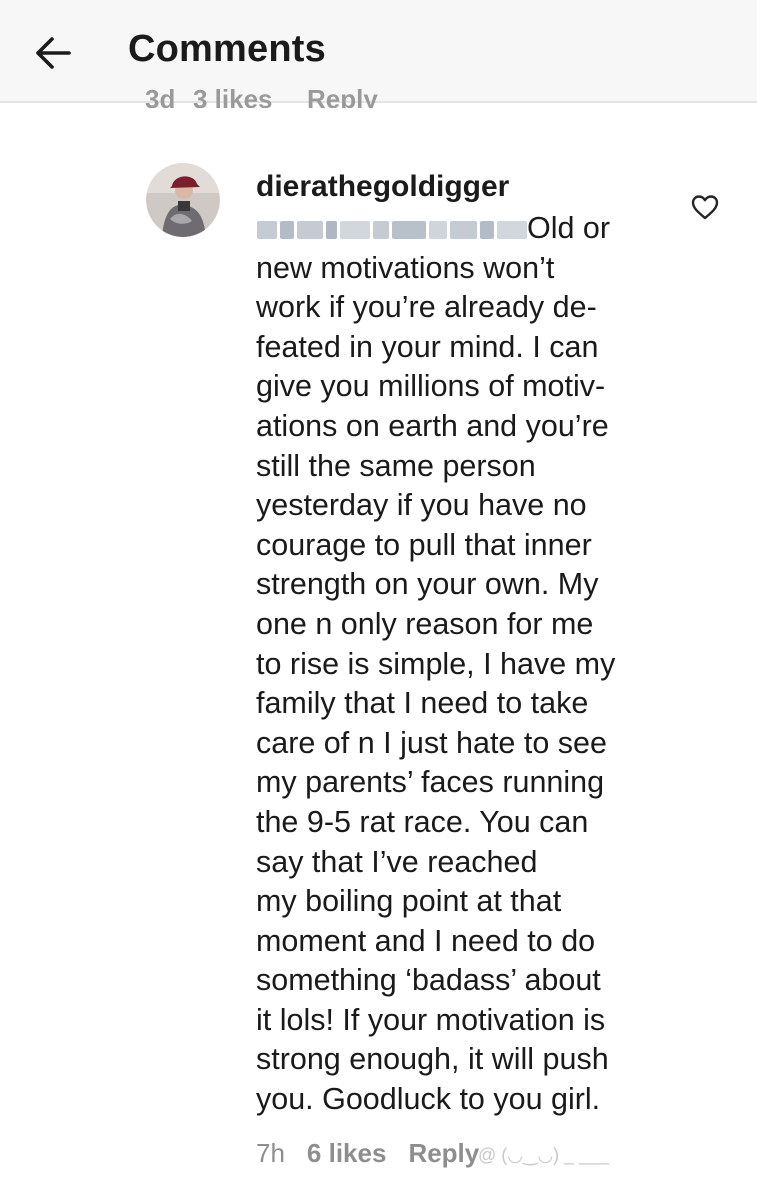 The width and height of the screenshot is (757, 1200). Describe the element at coordinates (233, 96) in the screenshot. I see `previous-comment-likes: 3 likes` at that location.